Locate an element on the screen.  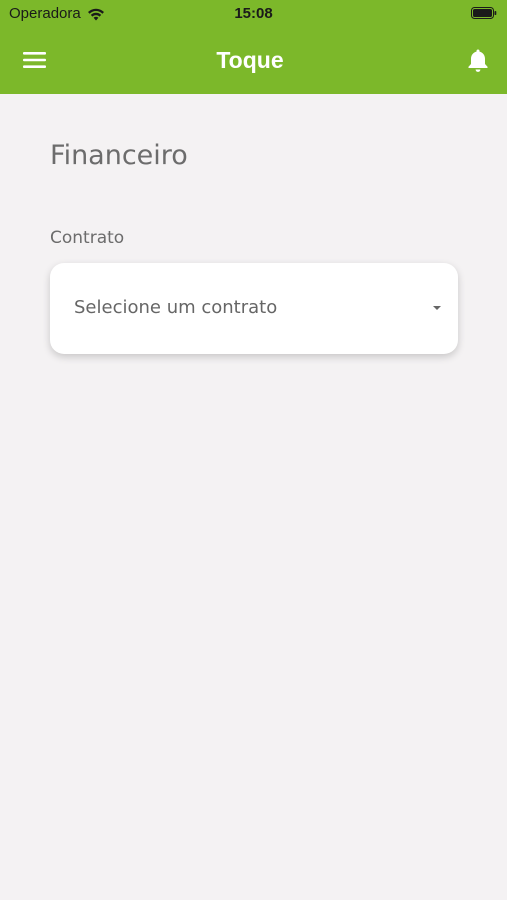
caret-down-icon is located at coordinates (437, 308).